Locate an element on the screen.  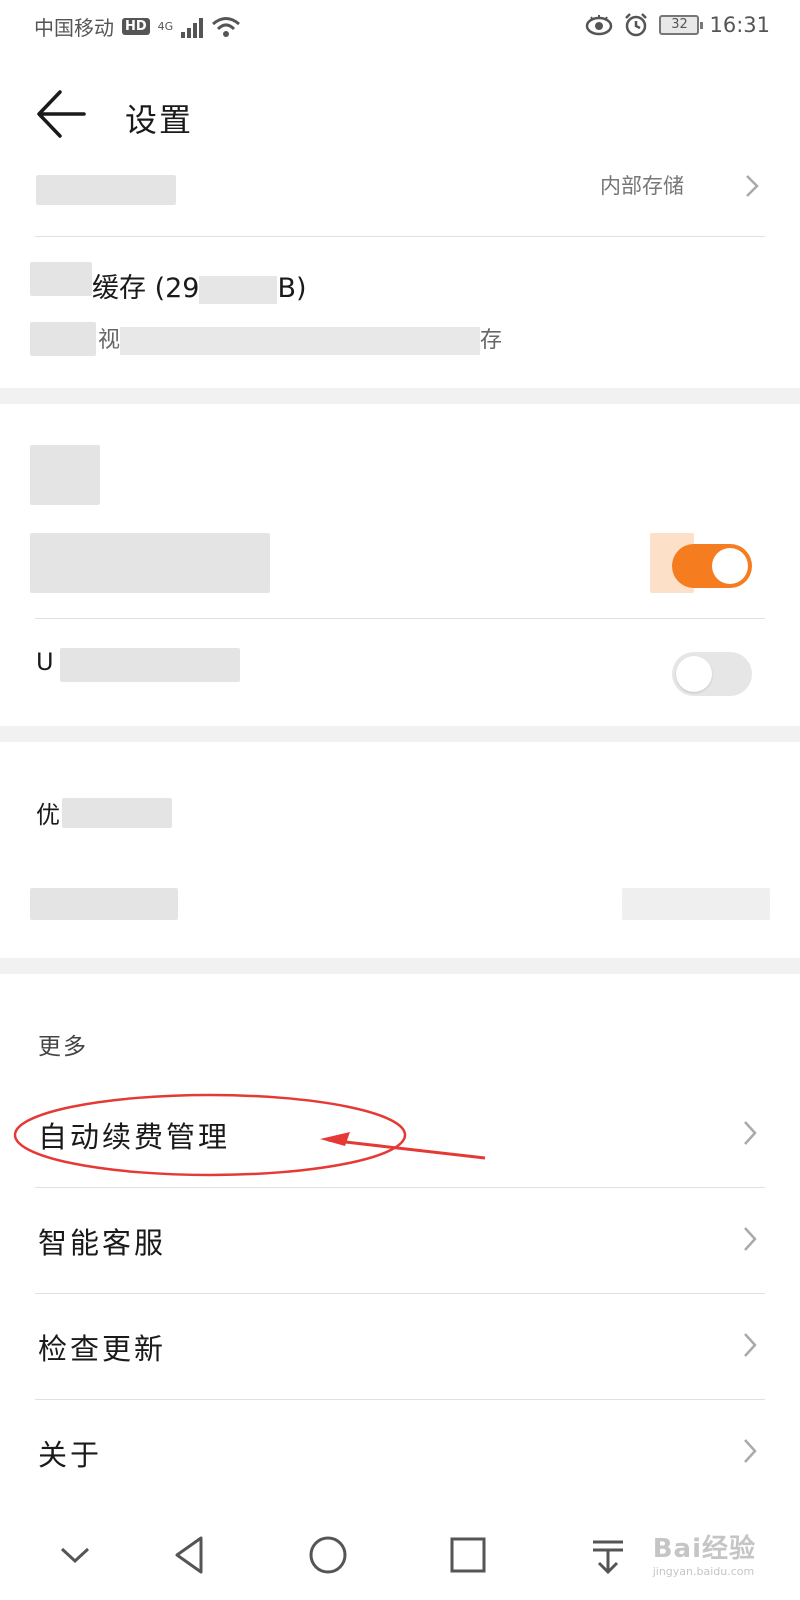
battery-level: 32 is located at coordinates (679, 24).